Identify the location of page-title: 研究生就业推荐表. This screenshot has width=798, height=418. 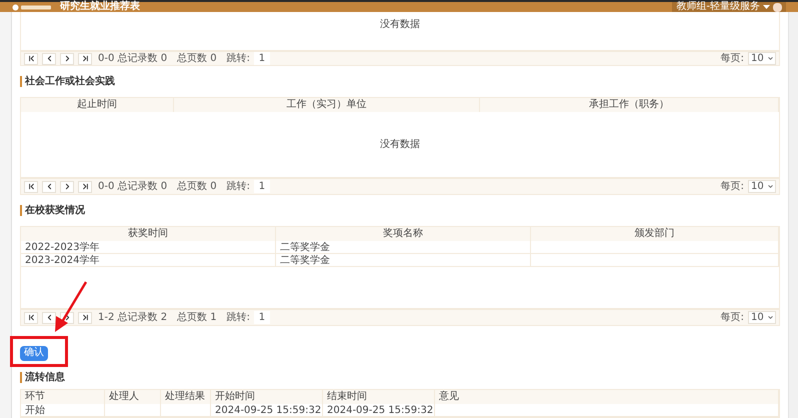
(100, 7).